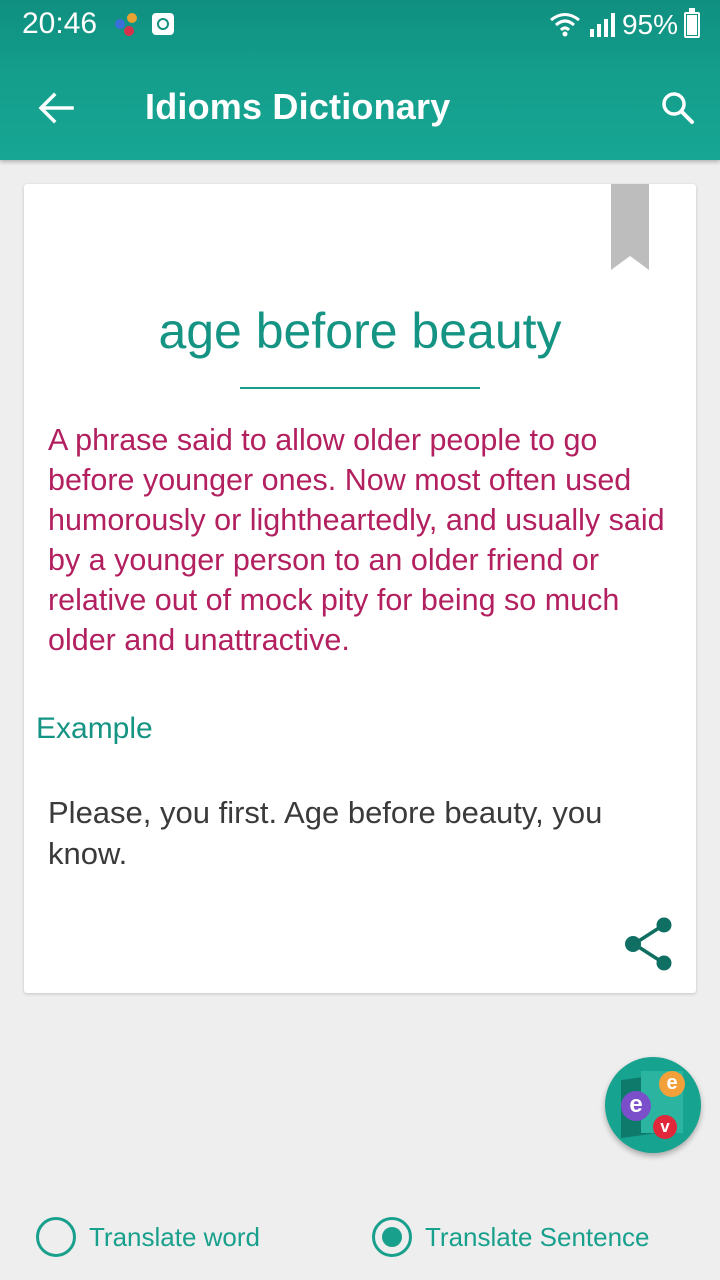 Image resolution: width=720 pixels, height=1280 pixels. Describe the element at coordinates (94, 728) in the screenshot. I see `example-label: Example` at that location.